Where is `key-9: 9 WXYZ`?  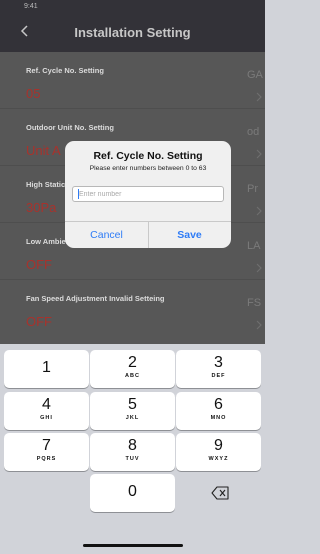
key-9: 9 WXYZ is located at coordinates (218, 452).